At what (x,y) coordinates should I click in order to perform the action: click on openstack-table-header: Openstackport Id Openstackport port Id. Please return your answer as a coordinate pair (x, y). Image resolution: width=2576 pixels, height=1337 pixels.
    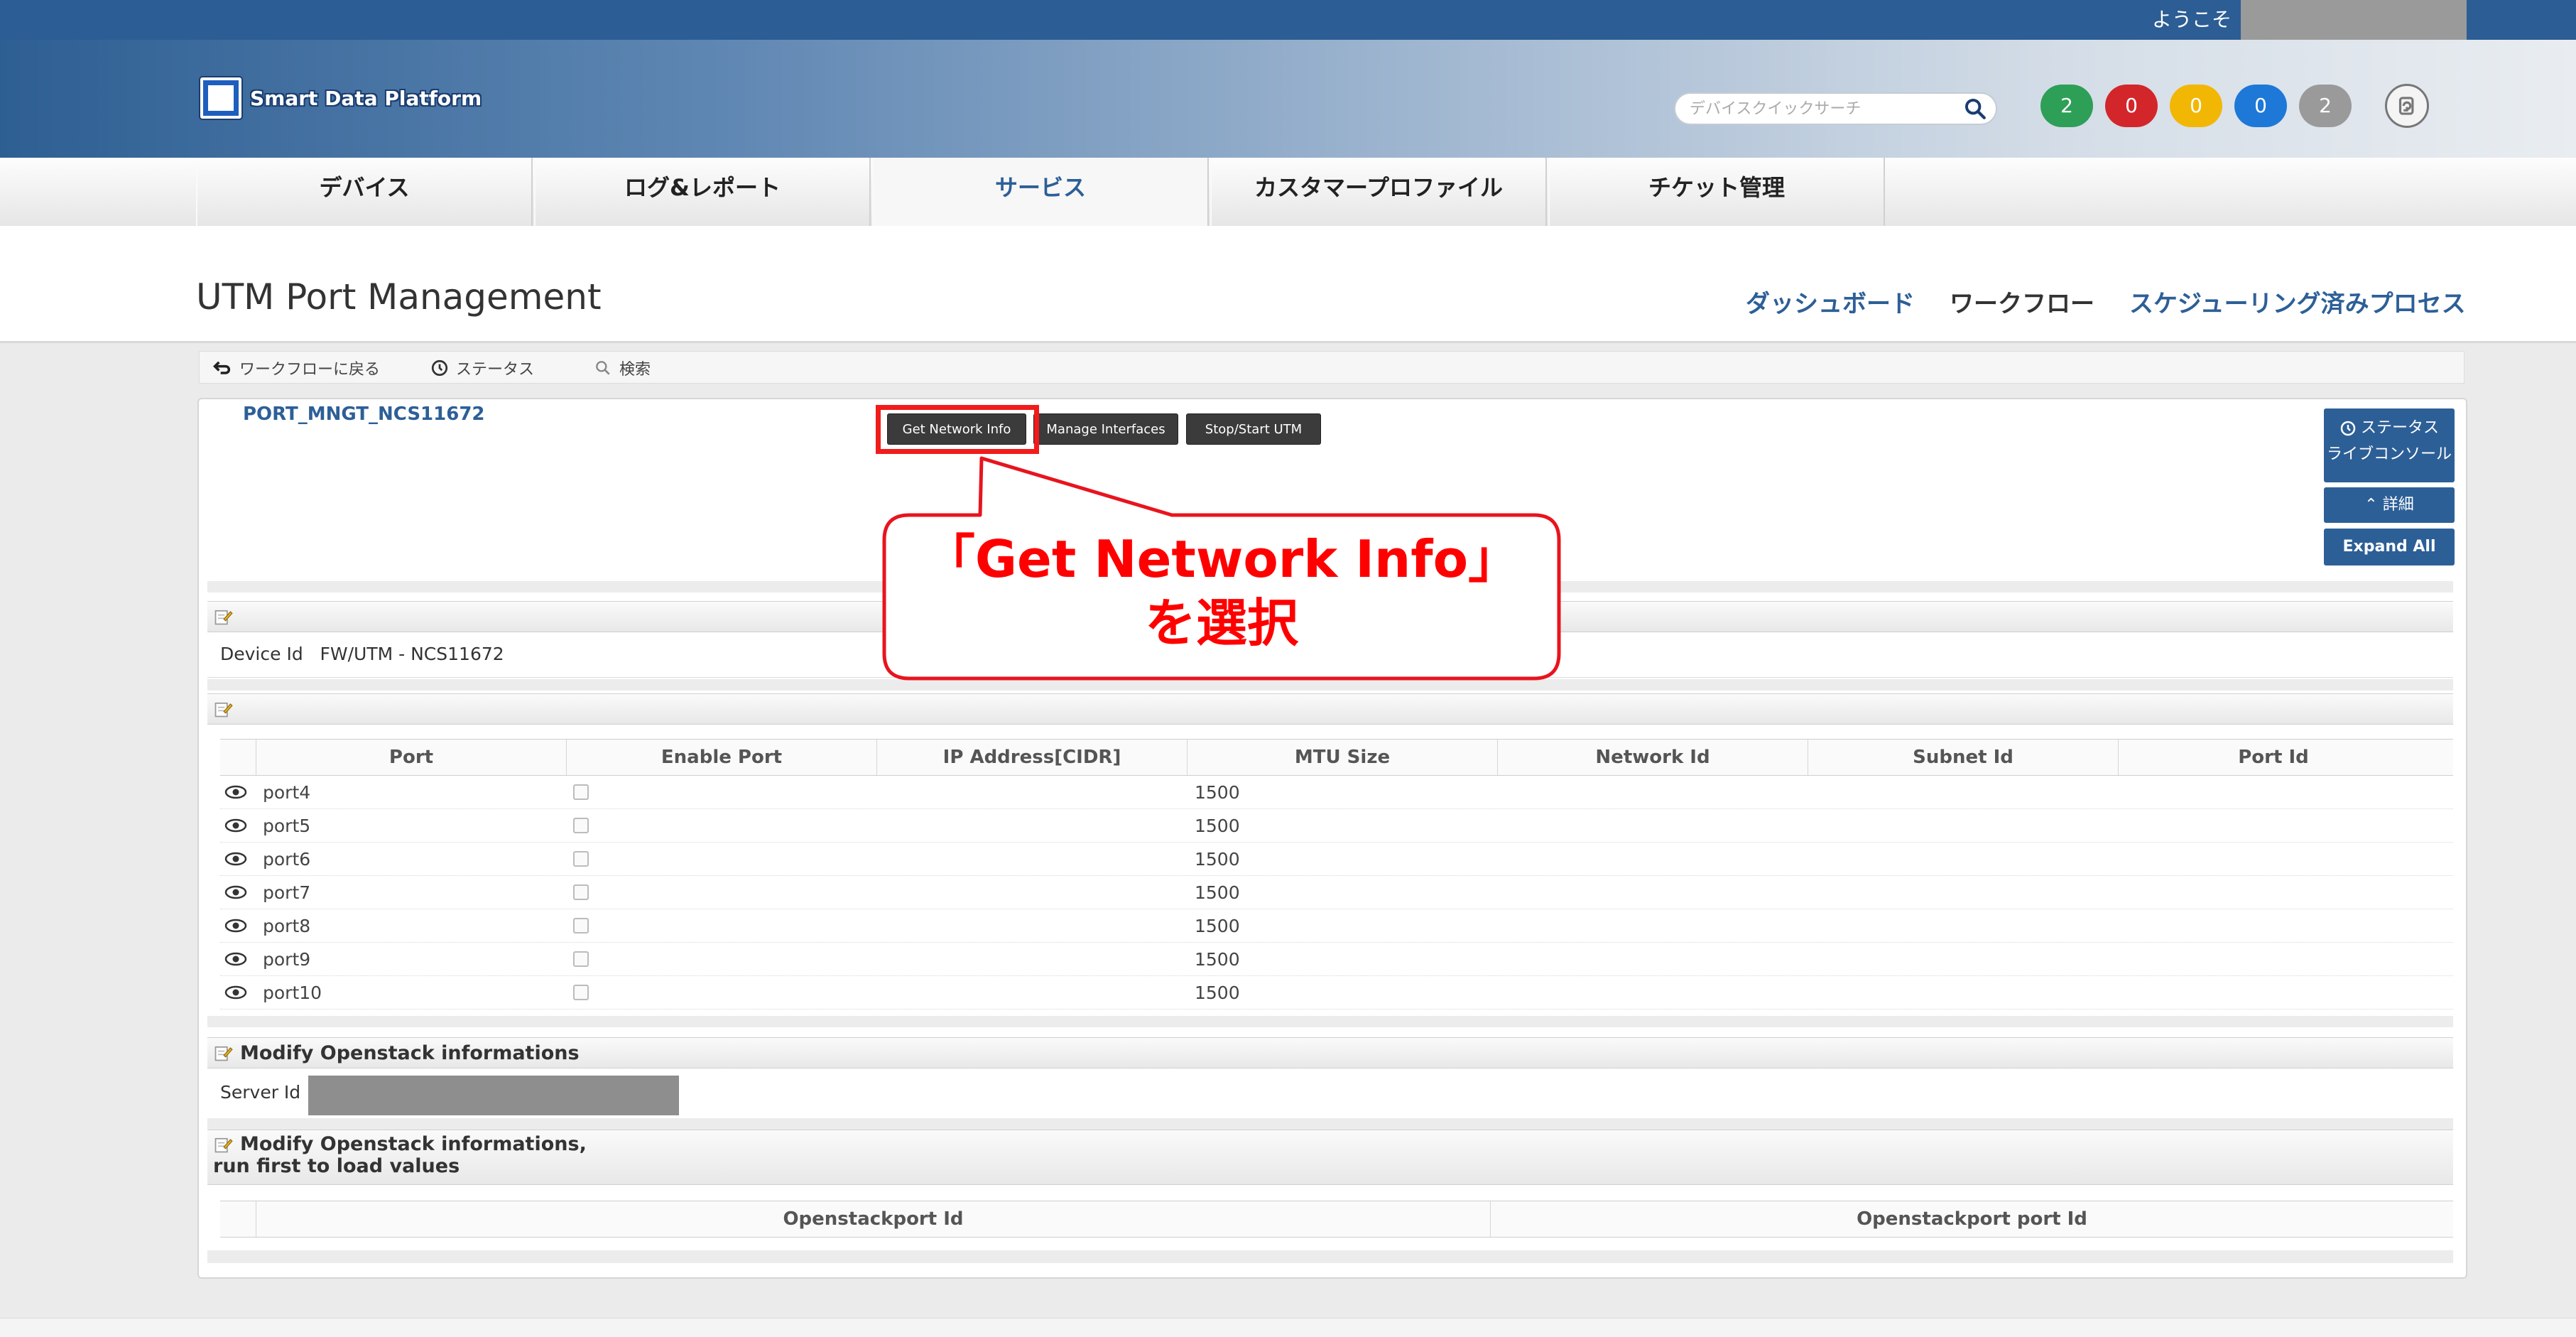
    Looking at the image, I should click on (1337, 1219).